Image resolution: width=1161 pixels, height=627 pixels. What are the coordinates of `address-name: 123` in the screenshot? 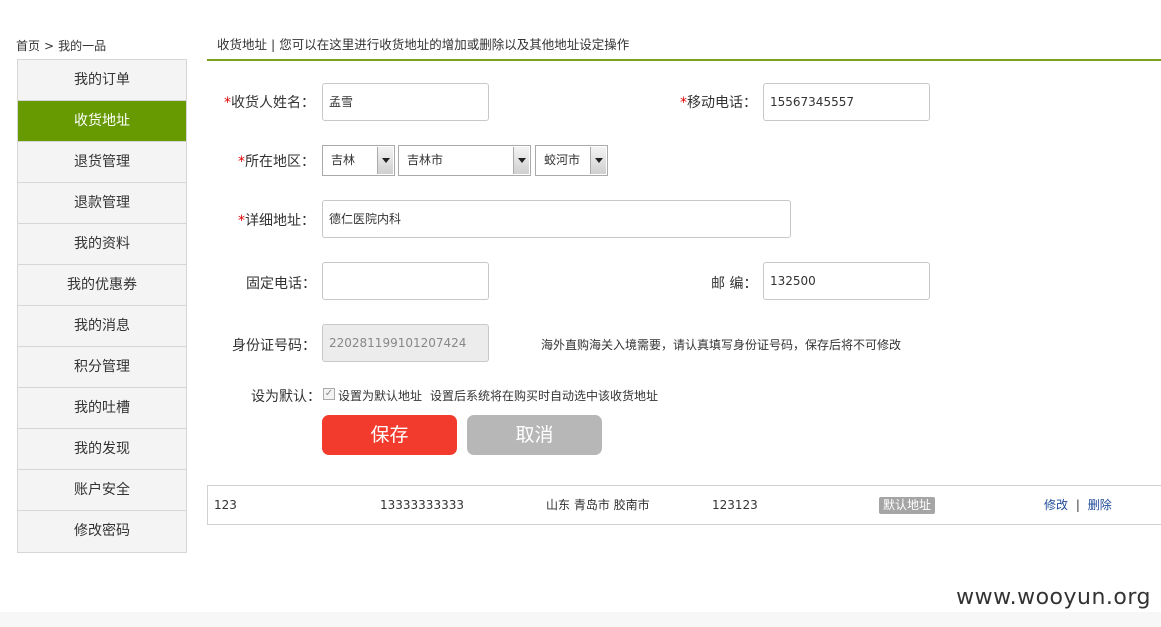 It's located at (225, 505).